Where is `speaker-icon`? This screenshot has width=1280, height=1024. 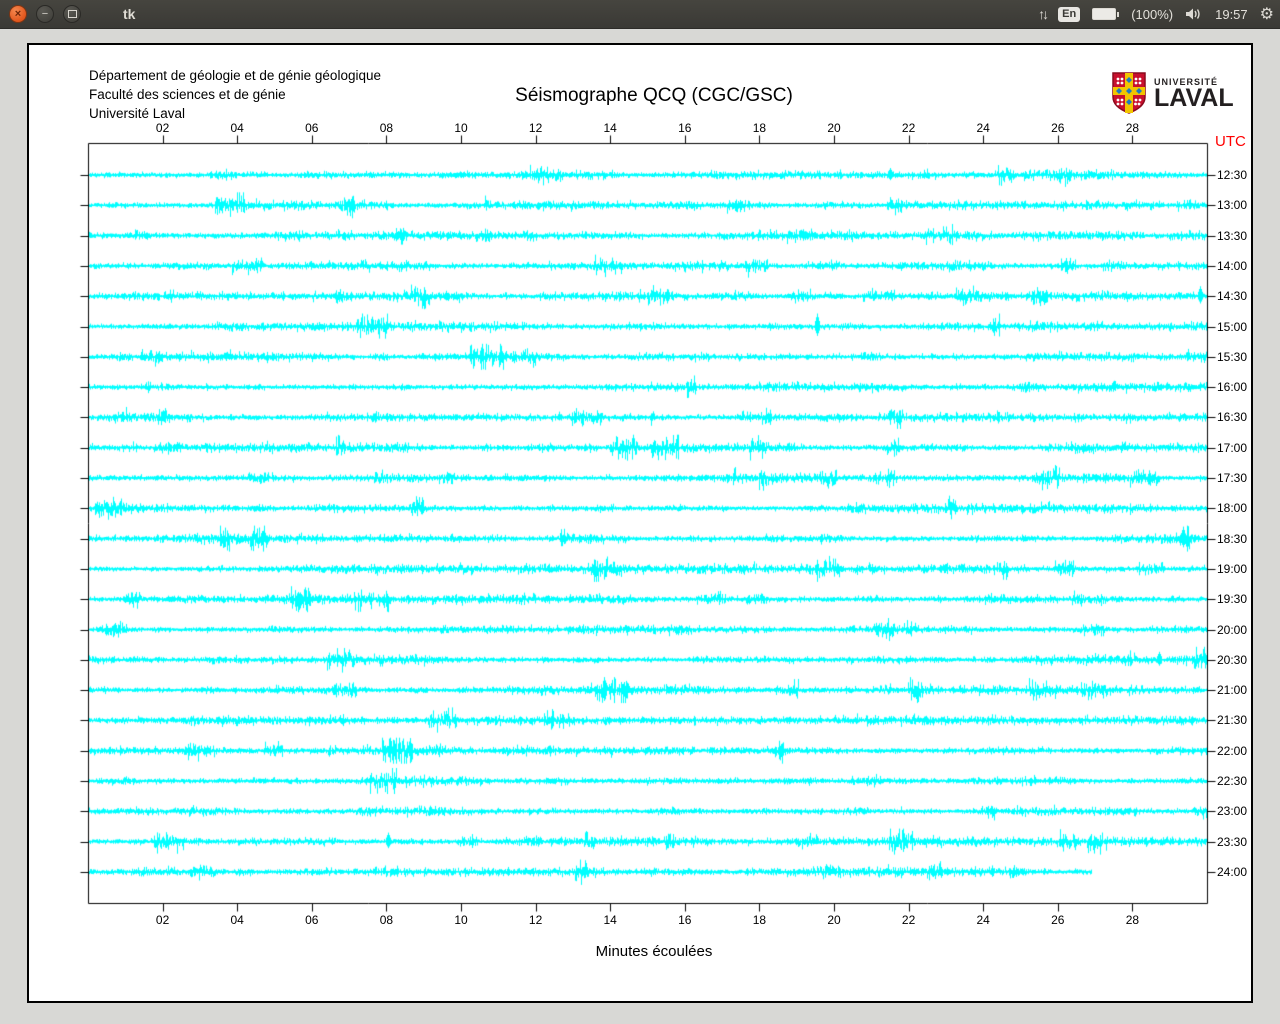 speaker-icon is located at coordinates (1193, 14).